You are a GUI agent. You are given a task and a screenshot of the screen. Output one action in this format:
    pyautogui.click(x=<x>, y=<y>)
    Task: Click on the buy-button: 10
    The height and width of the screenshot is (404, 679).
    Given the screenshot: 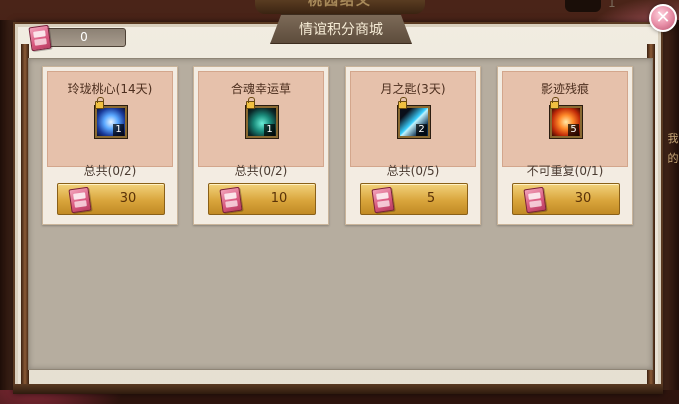 What is the action you would take?
    pyautogui.click(x=262, y=199)
    